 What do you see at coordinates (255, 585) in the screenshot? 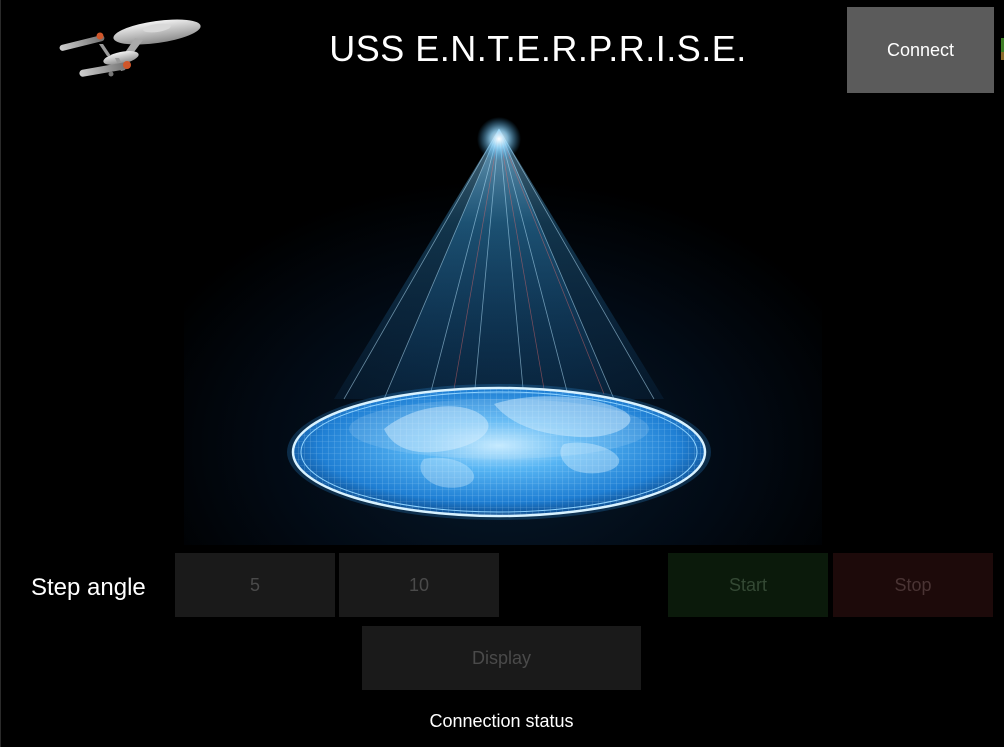
I see `step-angle-5-button: 5` at bounding box center [255, 585].